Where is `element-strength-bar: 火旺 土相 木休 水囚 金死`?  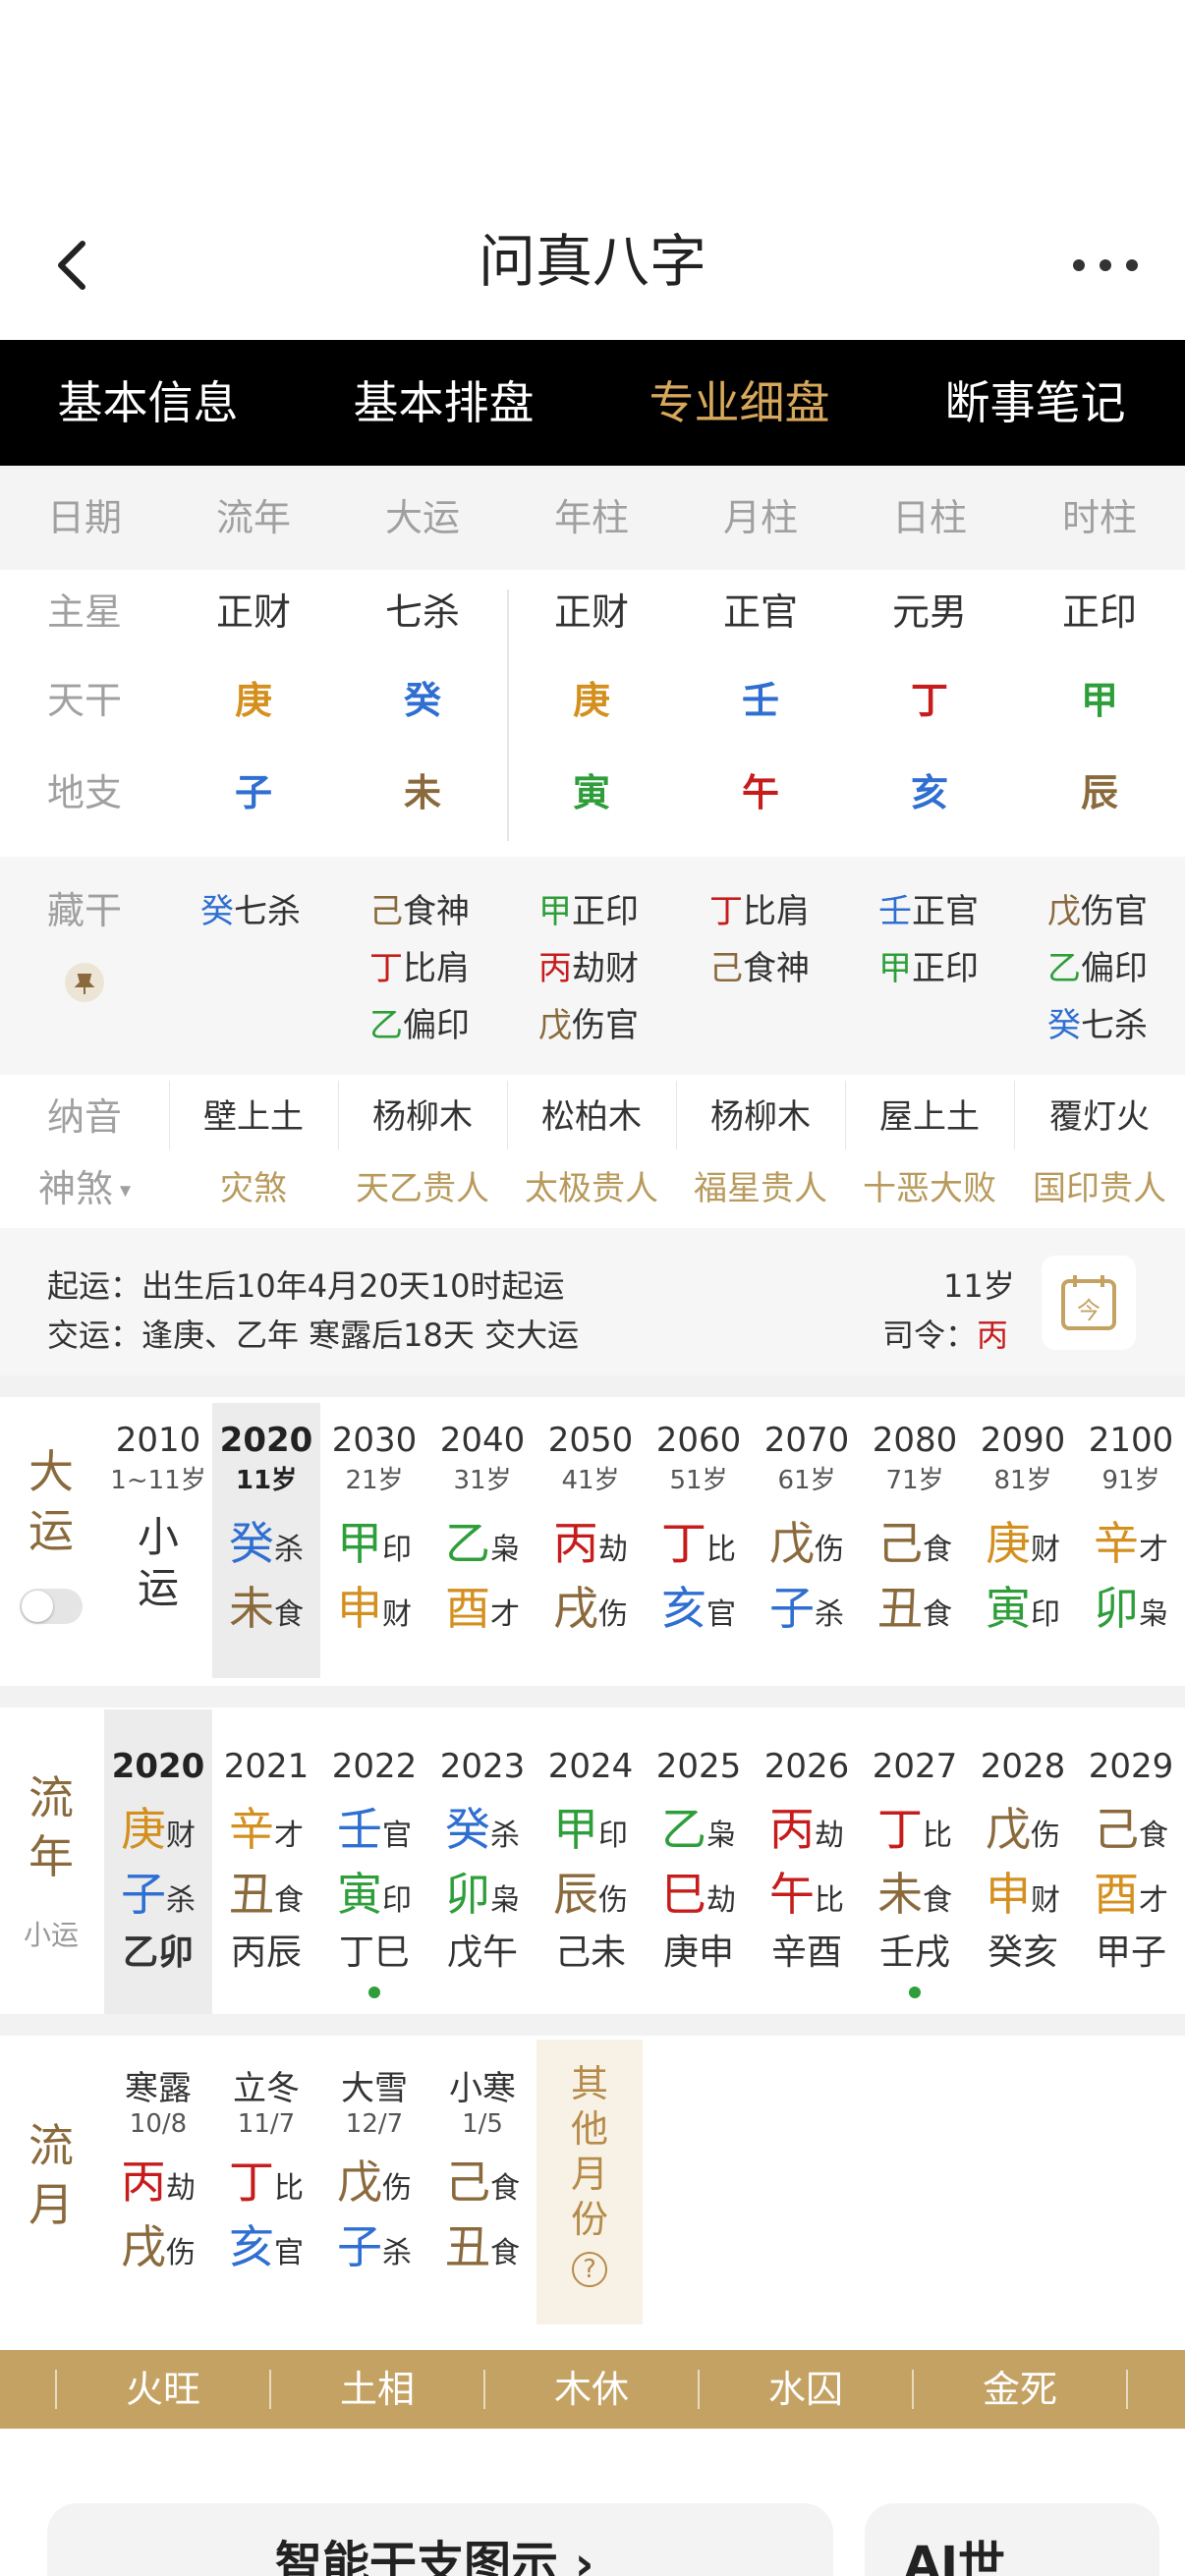
element-strength-bar: 火旺 土相 木休 水囚 金死 is located at coordinates (592, 2389).